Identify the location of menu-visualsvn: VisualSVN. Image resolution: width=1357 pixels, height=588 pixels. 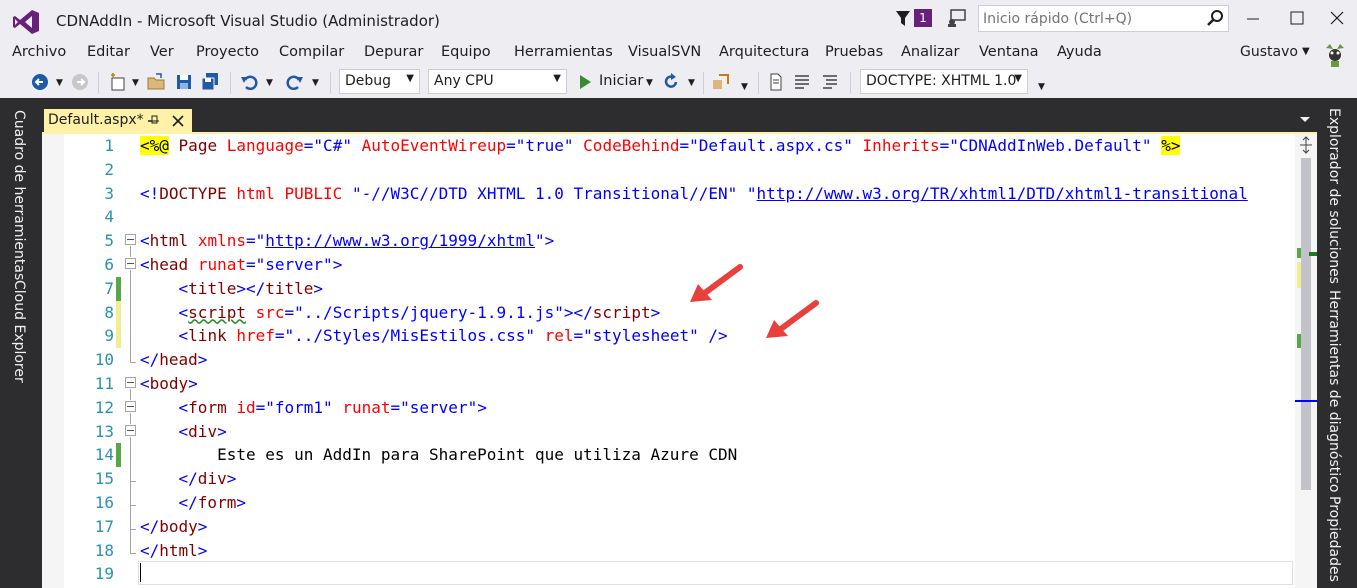
(664, 52).